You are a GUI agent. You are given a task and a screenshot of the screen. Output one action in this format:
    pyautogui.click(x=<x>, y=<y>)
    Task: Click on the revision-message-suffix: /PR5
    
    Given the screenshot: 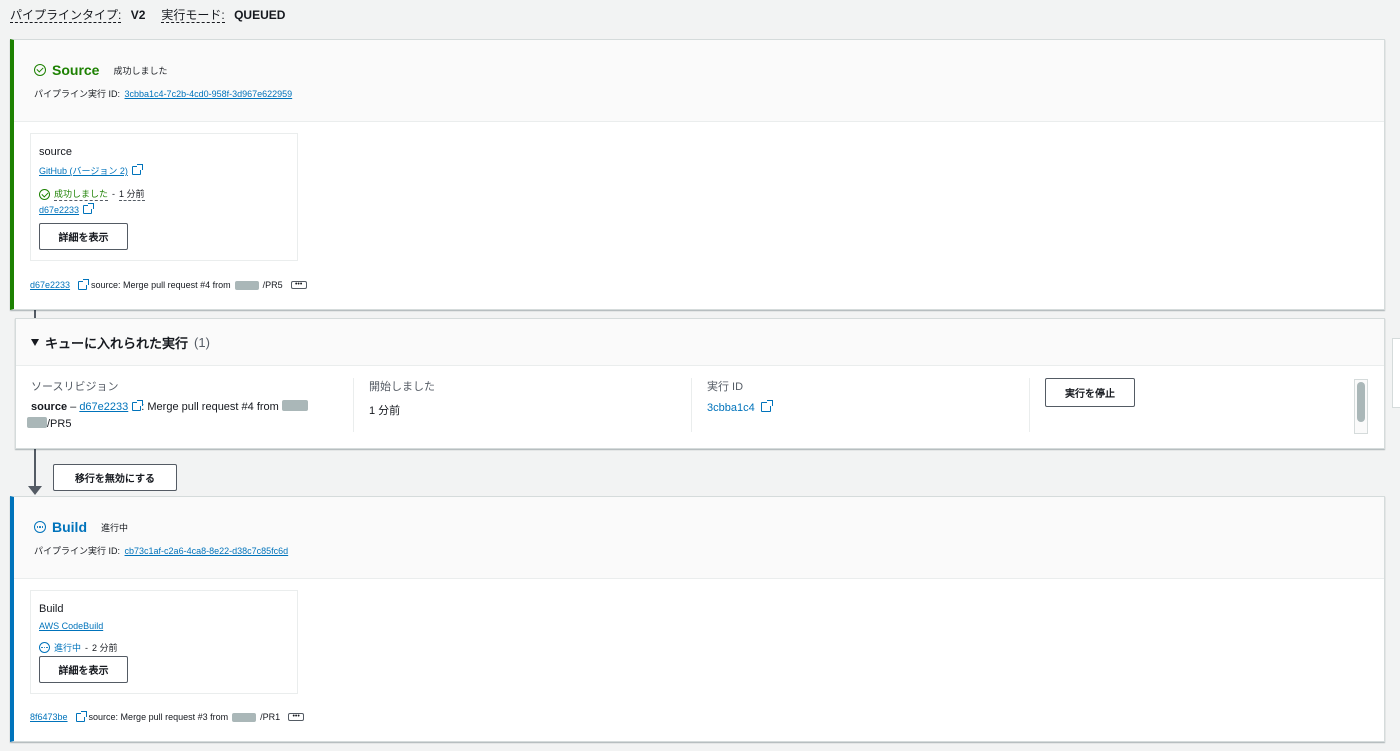 What is the action you would take?
    pyautogui.click(x=59, y=424)
    